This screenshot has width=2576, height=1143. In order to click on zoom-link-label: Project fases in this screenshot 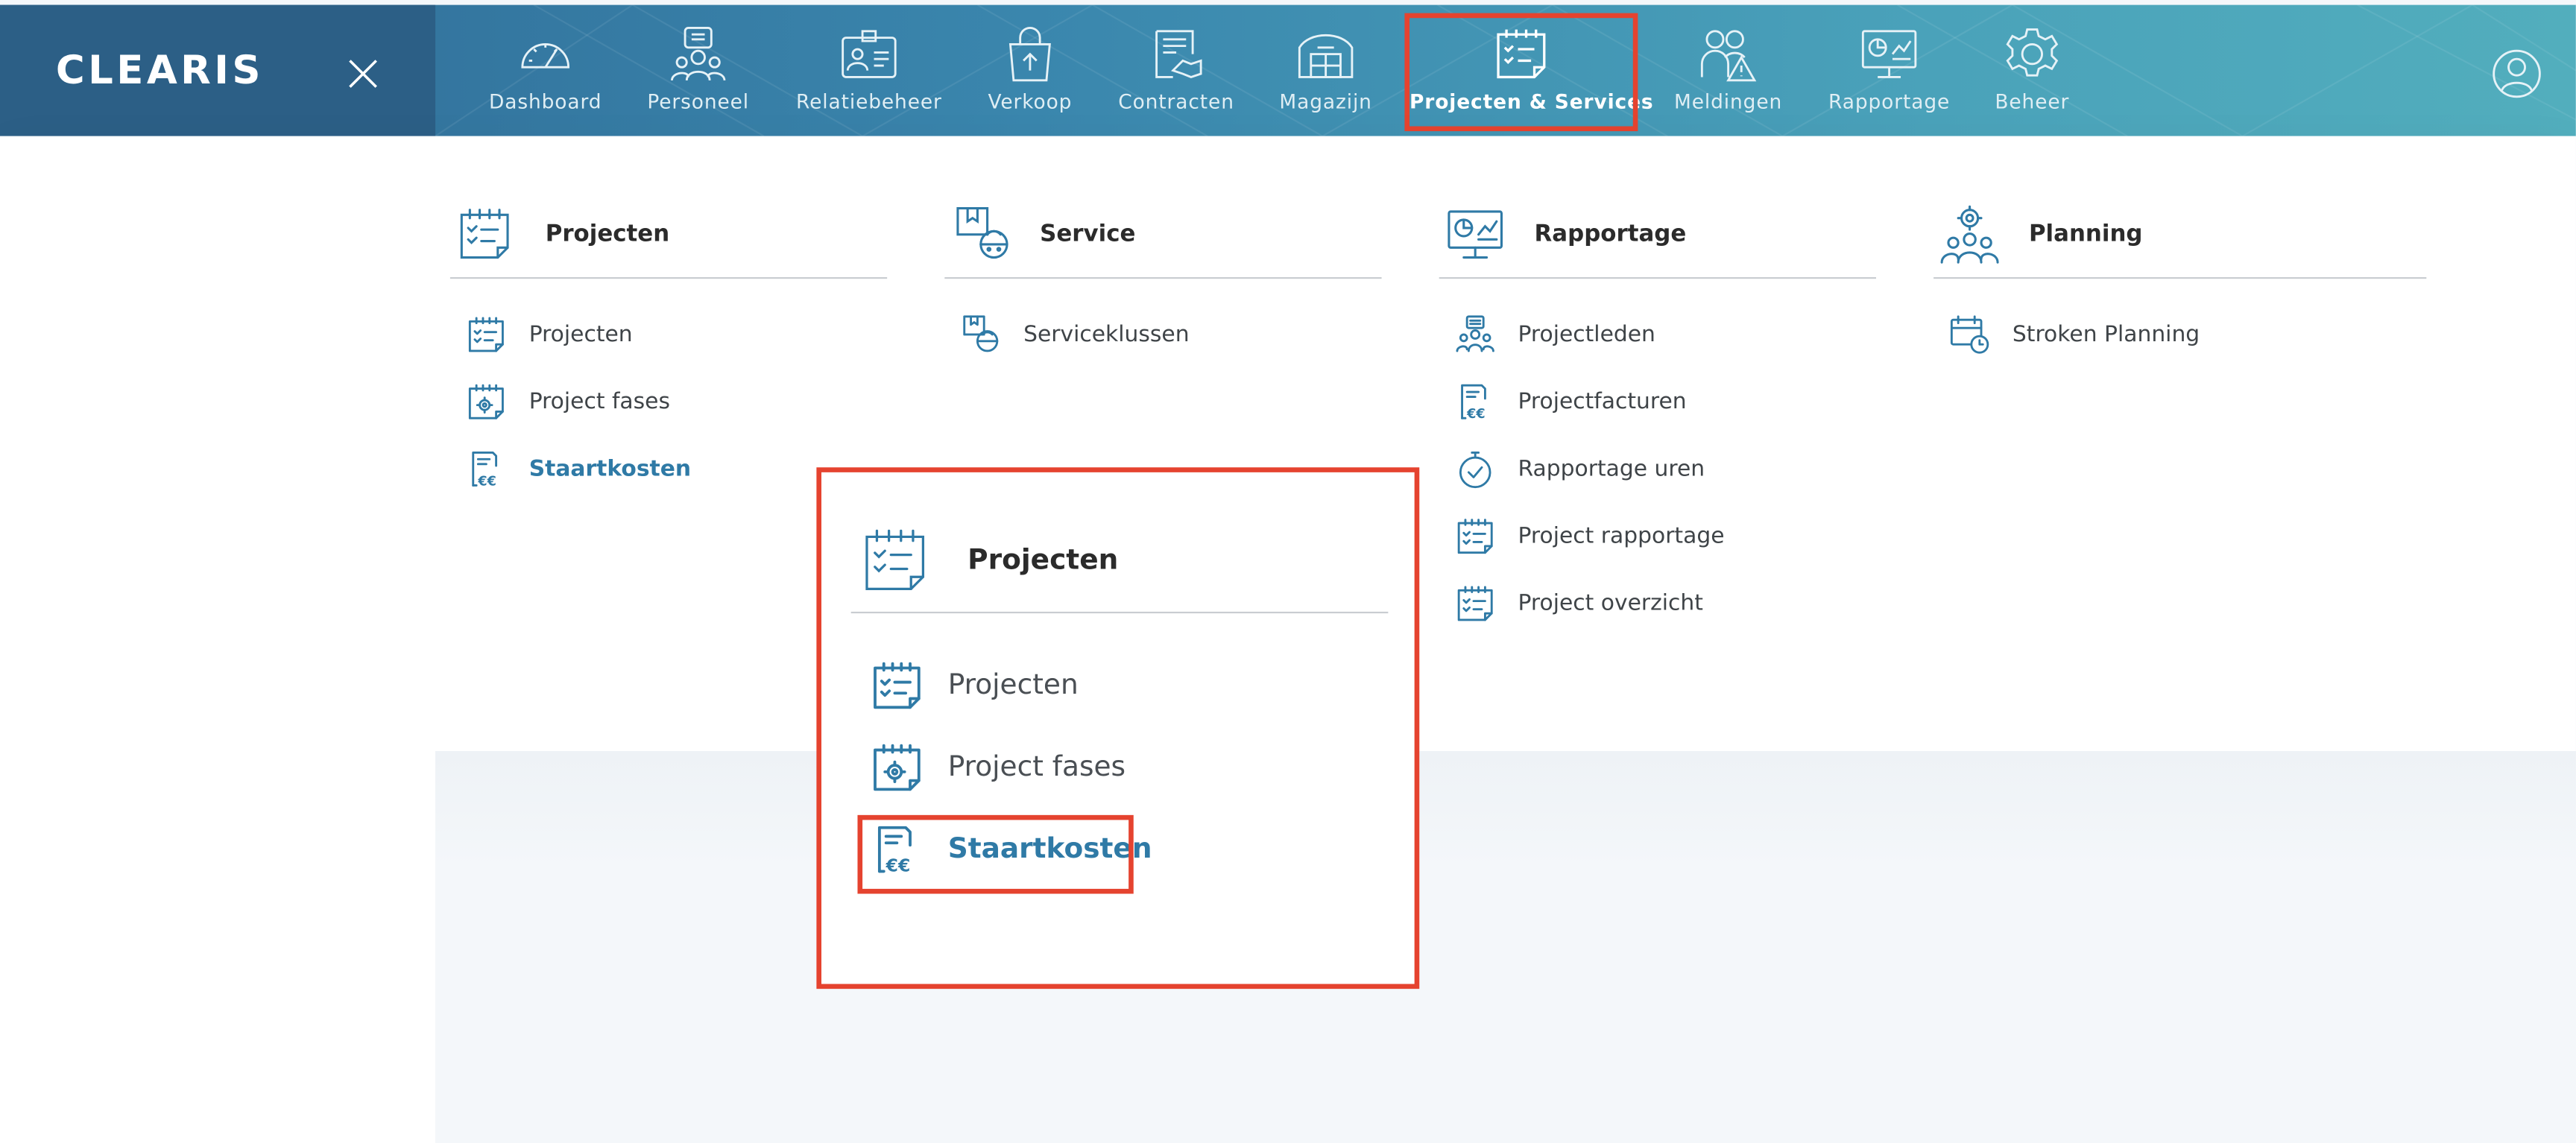, I will do `click(1036, 768)`.